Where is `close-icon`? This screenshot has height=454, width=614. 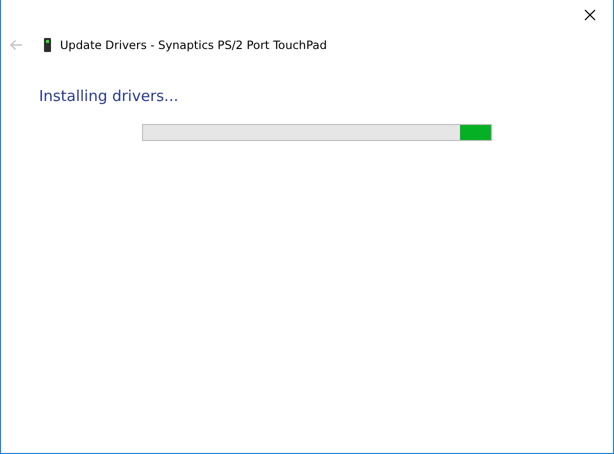 close-icon is located at coordinates (590, 14).